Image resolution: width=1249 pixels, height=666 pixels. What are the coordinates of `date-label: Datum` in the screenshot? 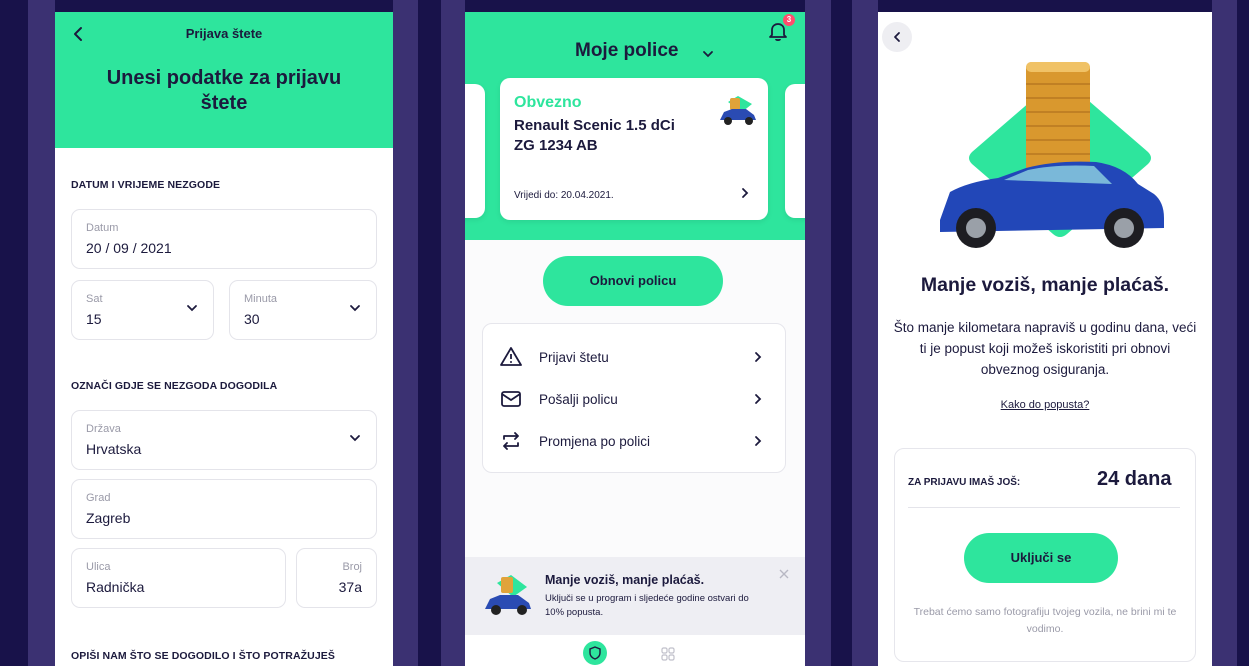 It's located at (102, 228).